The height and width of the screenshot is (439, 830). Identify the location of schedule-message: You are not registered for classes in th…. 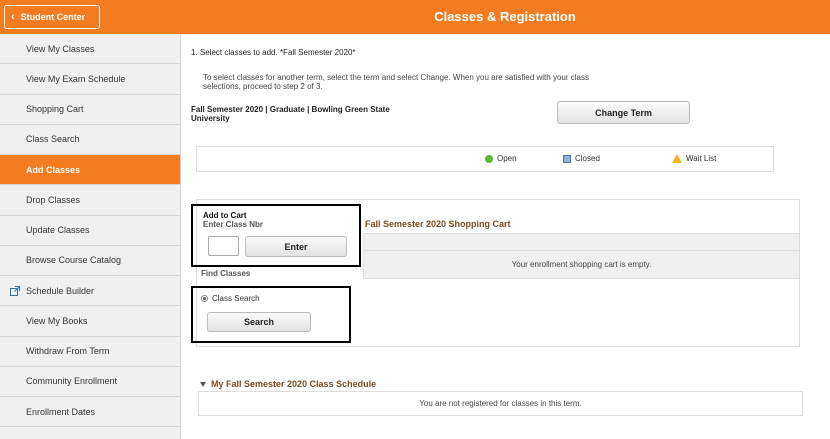
(500, 403).